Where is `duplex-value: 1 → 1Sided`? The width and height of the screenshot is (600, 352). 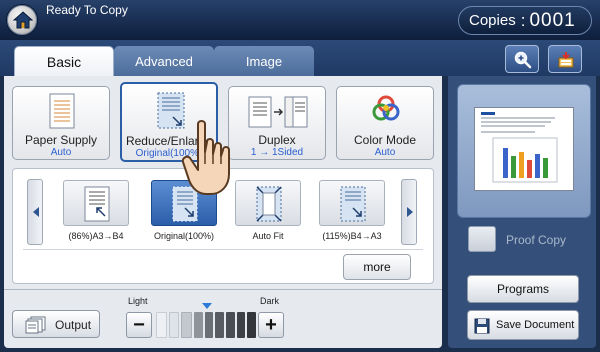 duplex-value: 1 → 1Sided is located at coordinates (277, 152).